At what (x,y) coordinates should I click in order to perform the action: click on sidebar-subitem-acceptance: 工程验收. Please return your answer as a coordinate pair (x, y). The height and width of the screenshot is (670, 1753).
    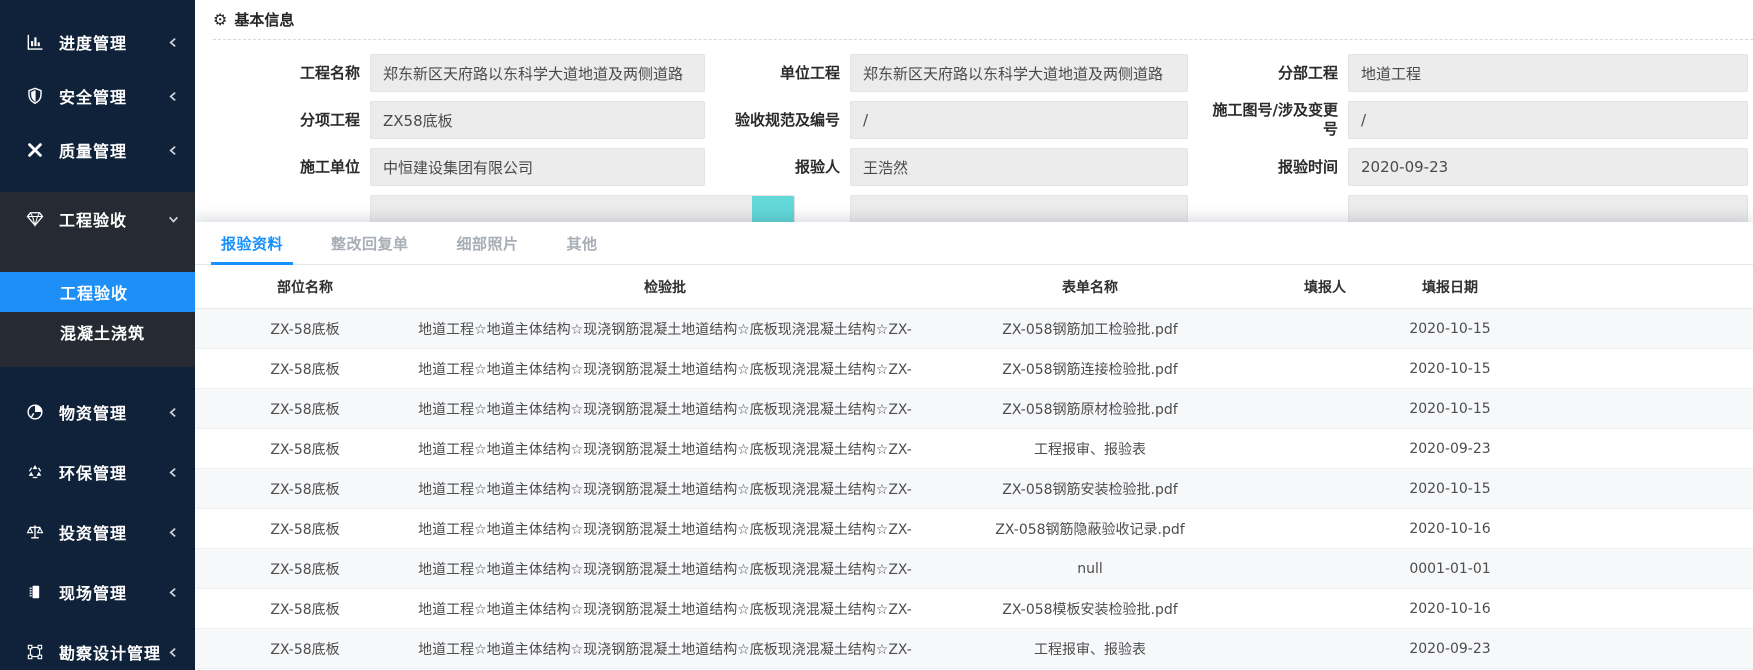
    Looking at the image, I should click on (97, 292).